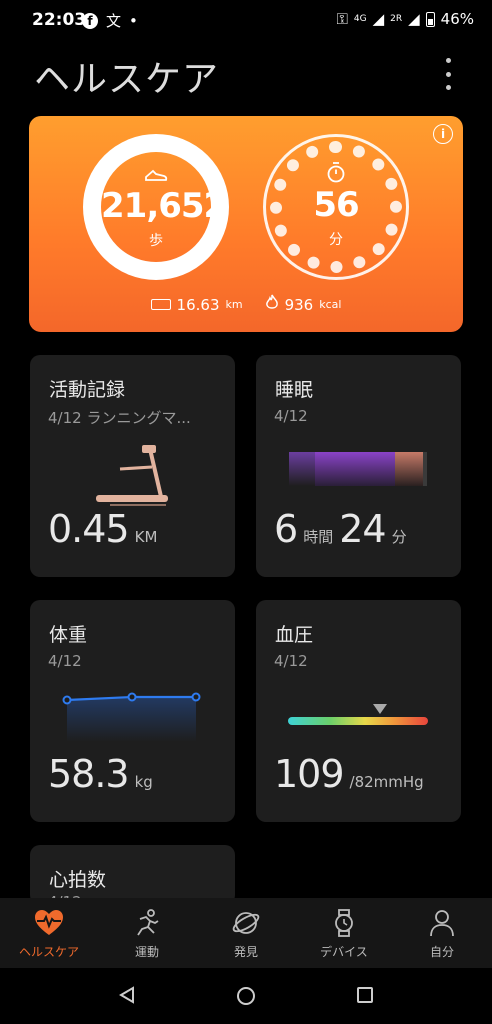 This screenshot has height=1024, width=492. What do you see at coordinates (362, 529) in the screenshot?
I see `sleep-minutes: 24` at bounding box center [362, 529].